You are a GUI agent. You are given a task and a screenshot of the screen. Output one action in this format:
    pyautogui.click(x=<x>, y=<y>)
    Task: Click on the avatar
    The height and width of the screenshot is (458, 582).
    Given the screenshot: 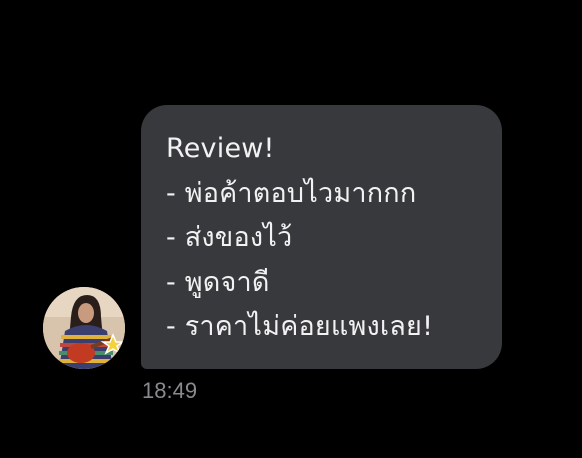 What is the action you would take?
    pyautogui.click(x=84, y=328)
    